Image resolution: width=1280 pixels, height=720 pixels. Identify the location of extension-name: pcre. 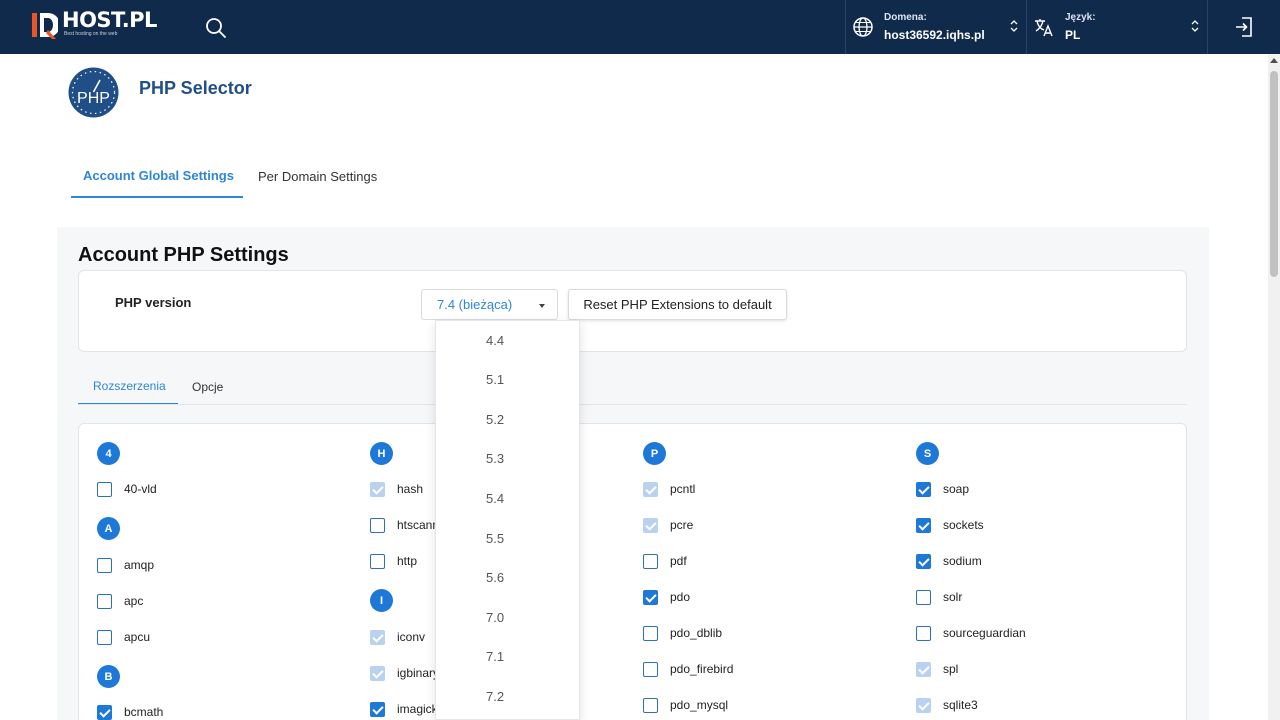
(682, 525).